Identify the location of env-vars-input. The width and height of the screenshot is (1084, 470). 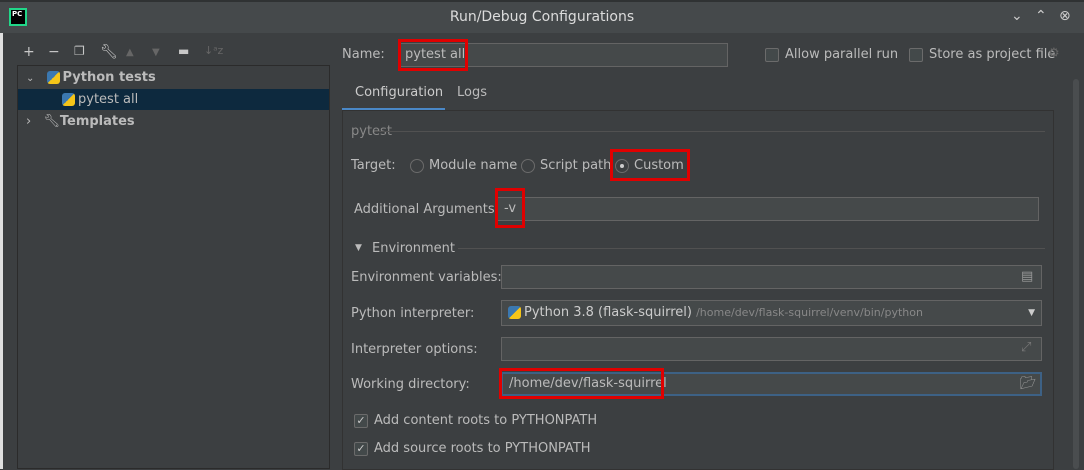
(771, 277).